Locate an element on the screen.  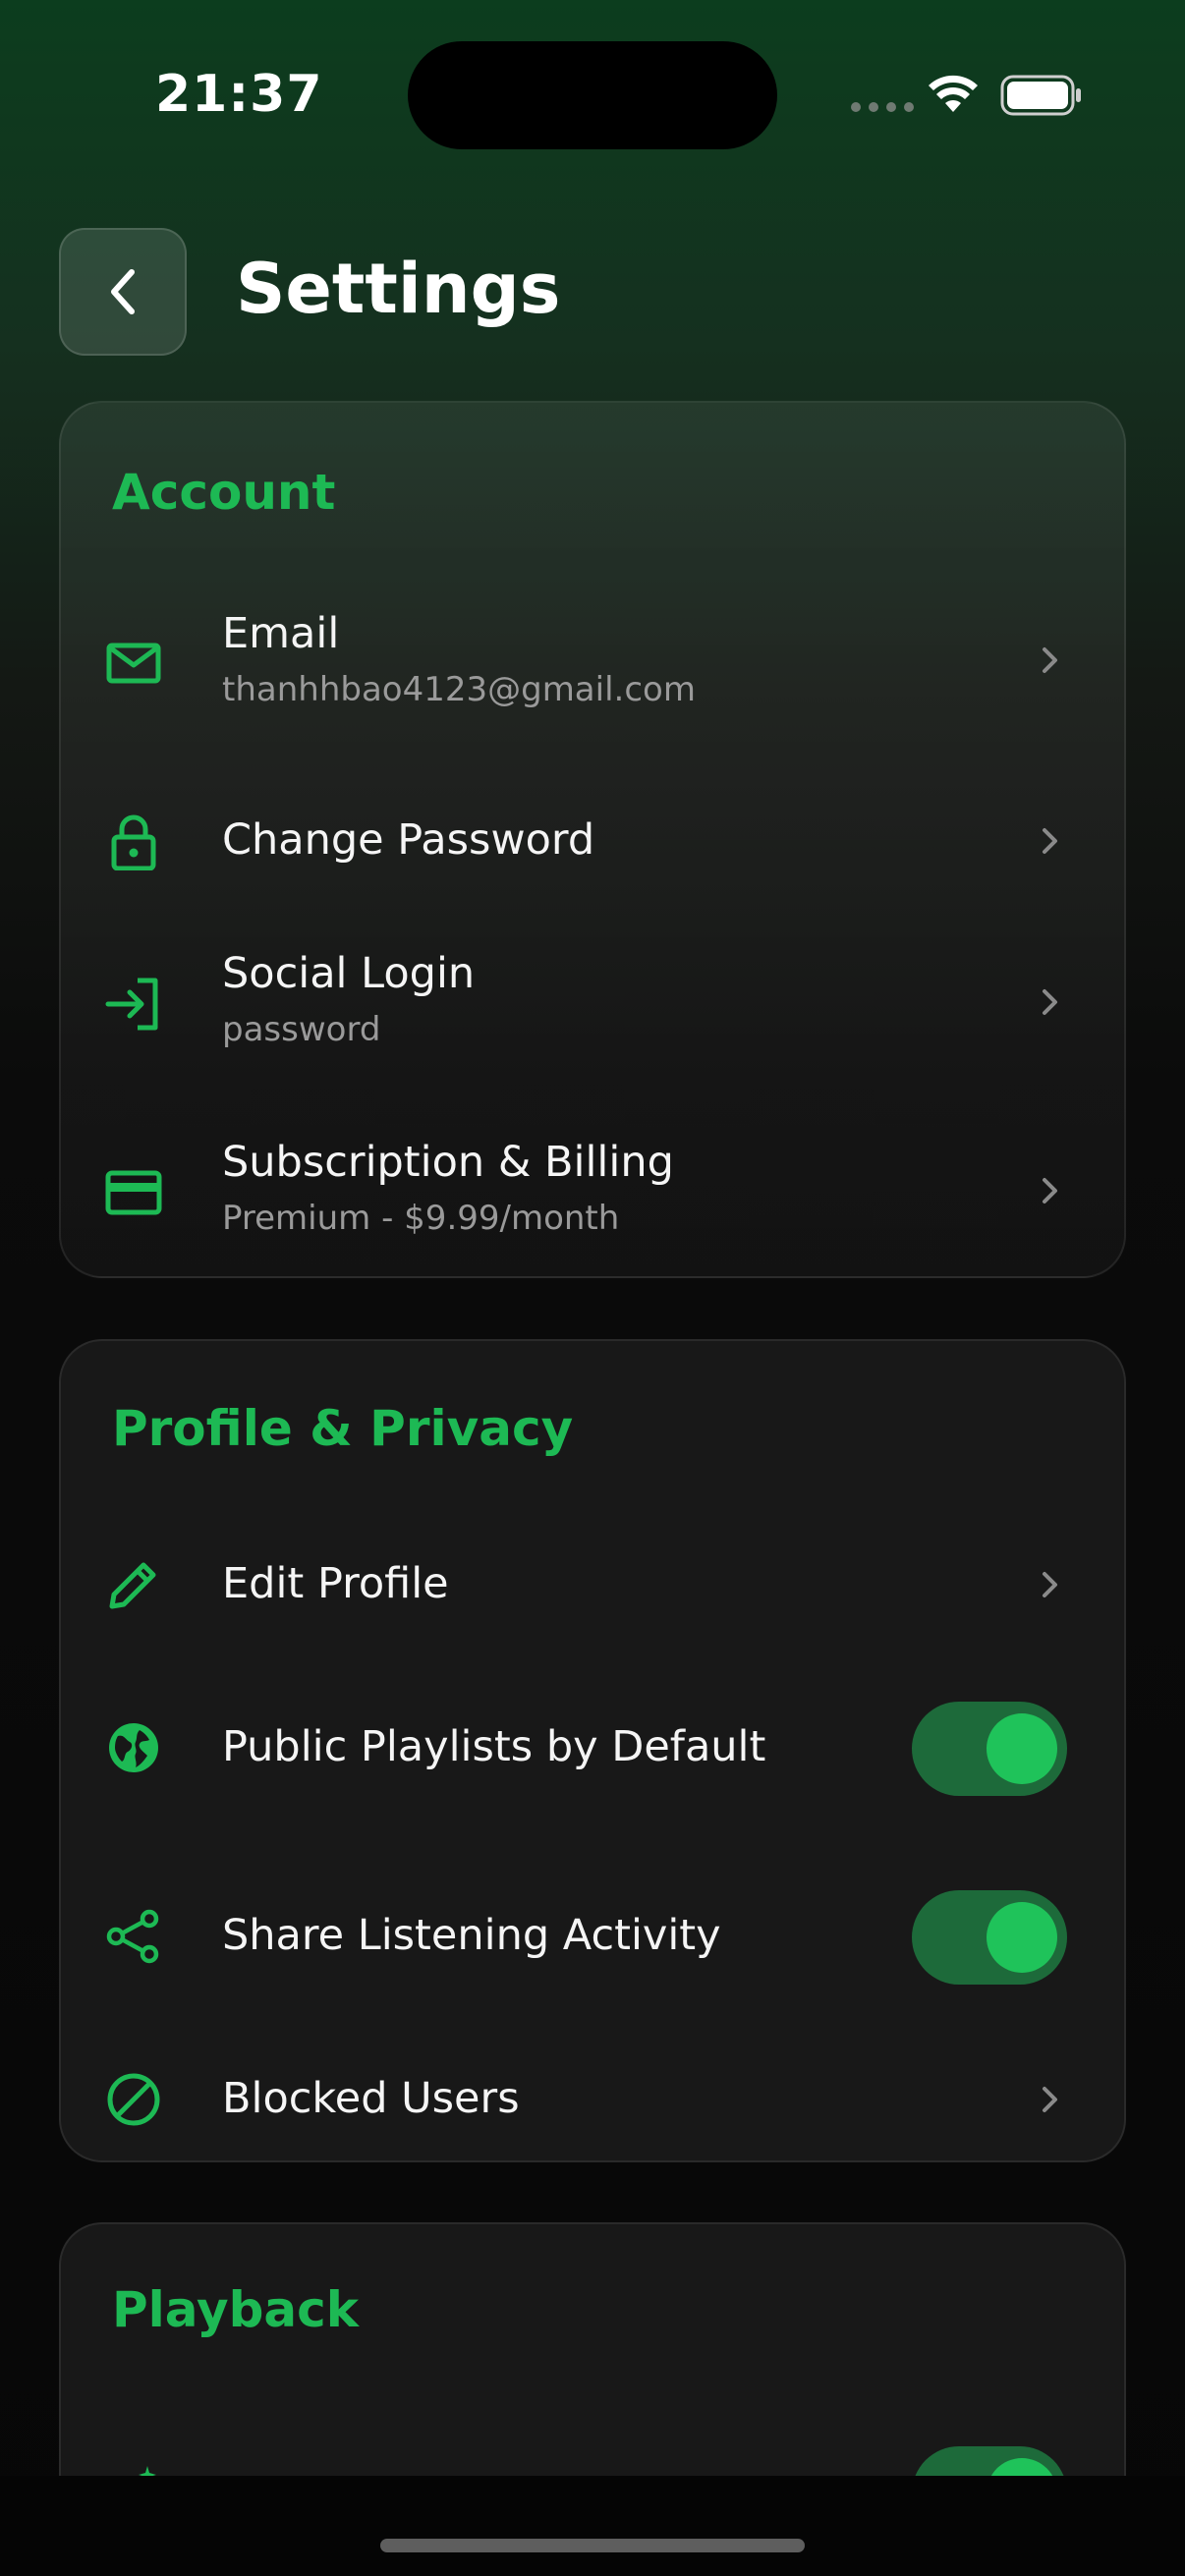
back-button is located at coordinates (123, 292).